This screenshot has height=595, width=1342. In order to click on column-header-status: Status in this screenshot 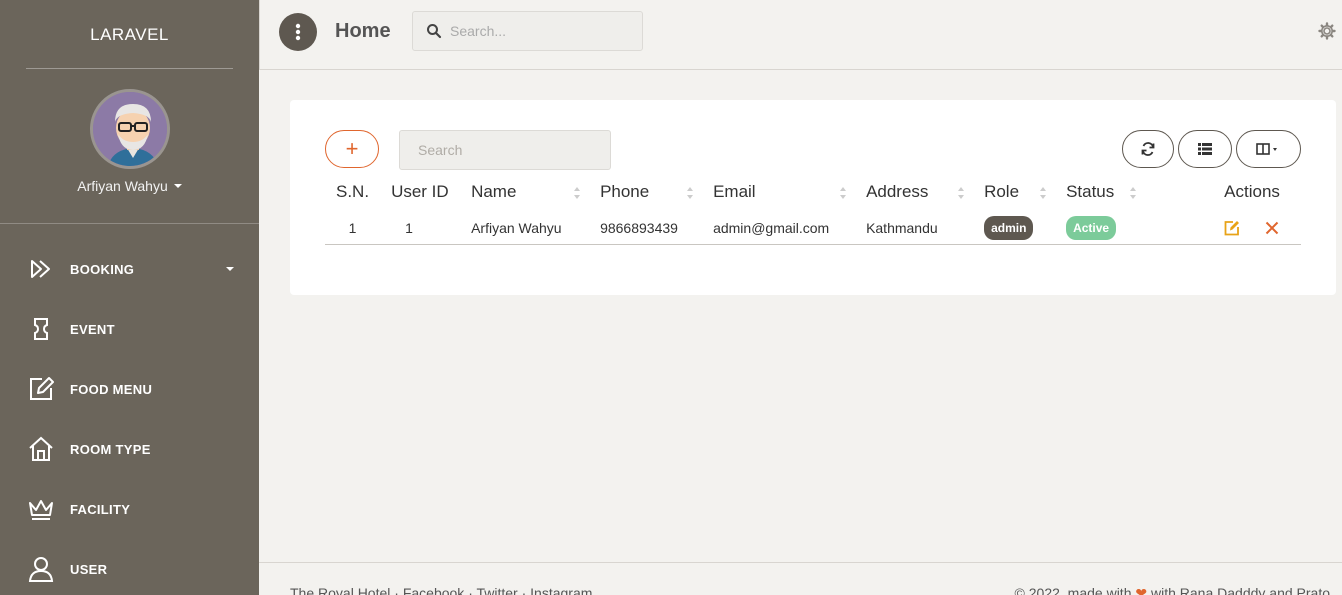, I will do `click(1100, 192)`.